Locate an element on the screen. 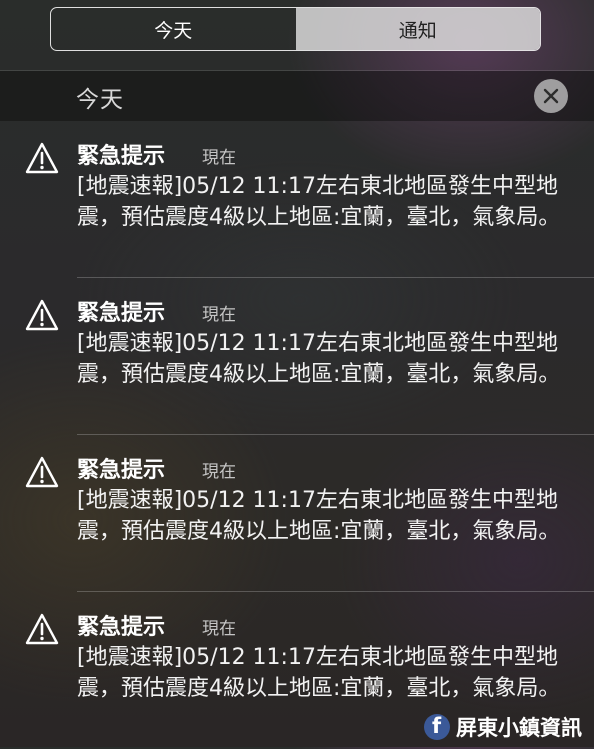 Image resolution: width=594 pixels, height=749 pixels. tab-notifications: 通知 is located at coordinates (417, 29).